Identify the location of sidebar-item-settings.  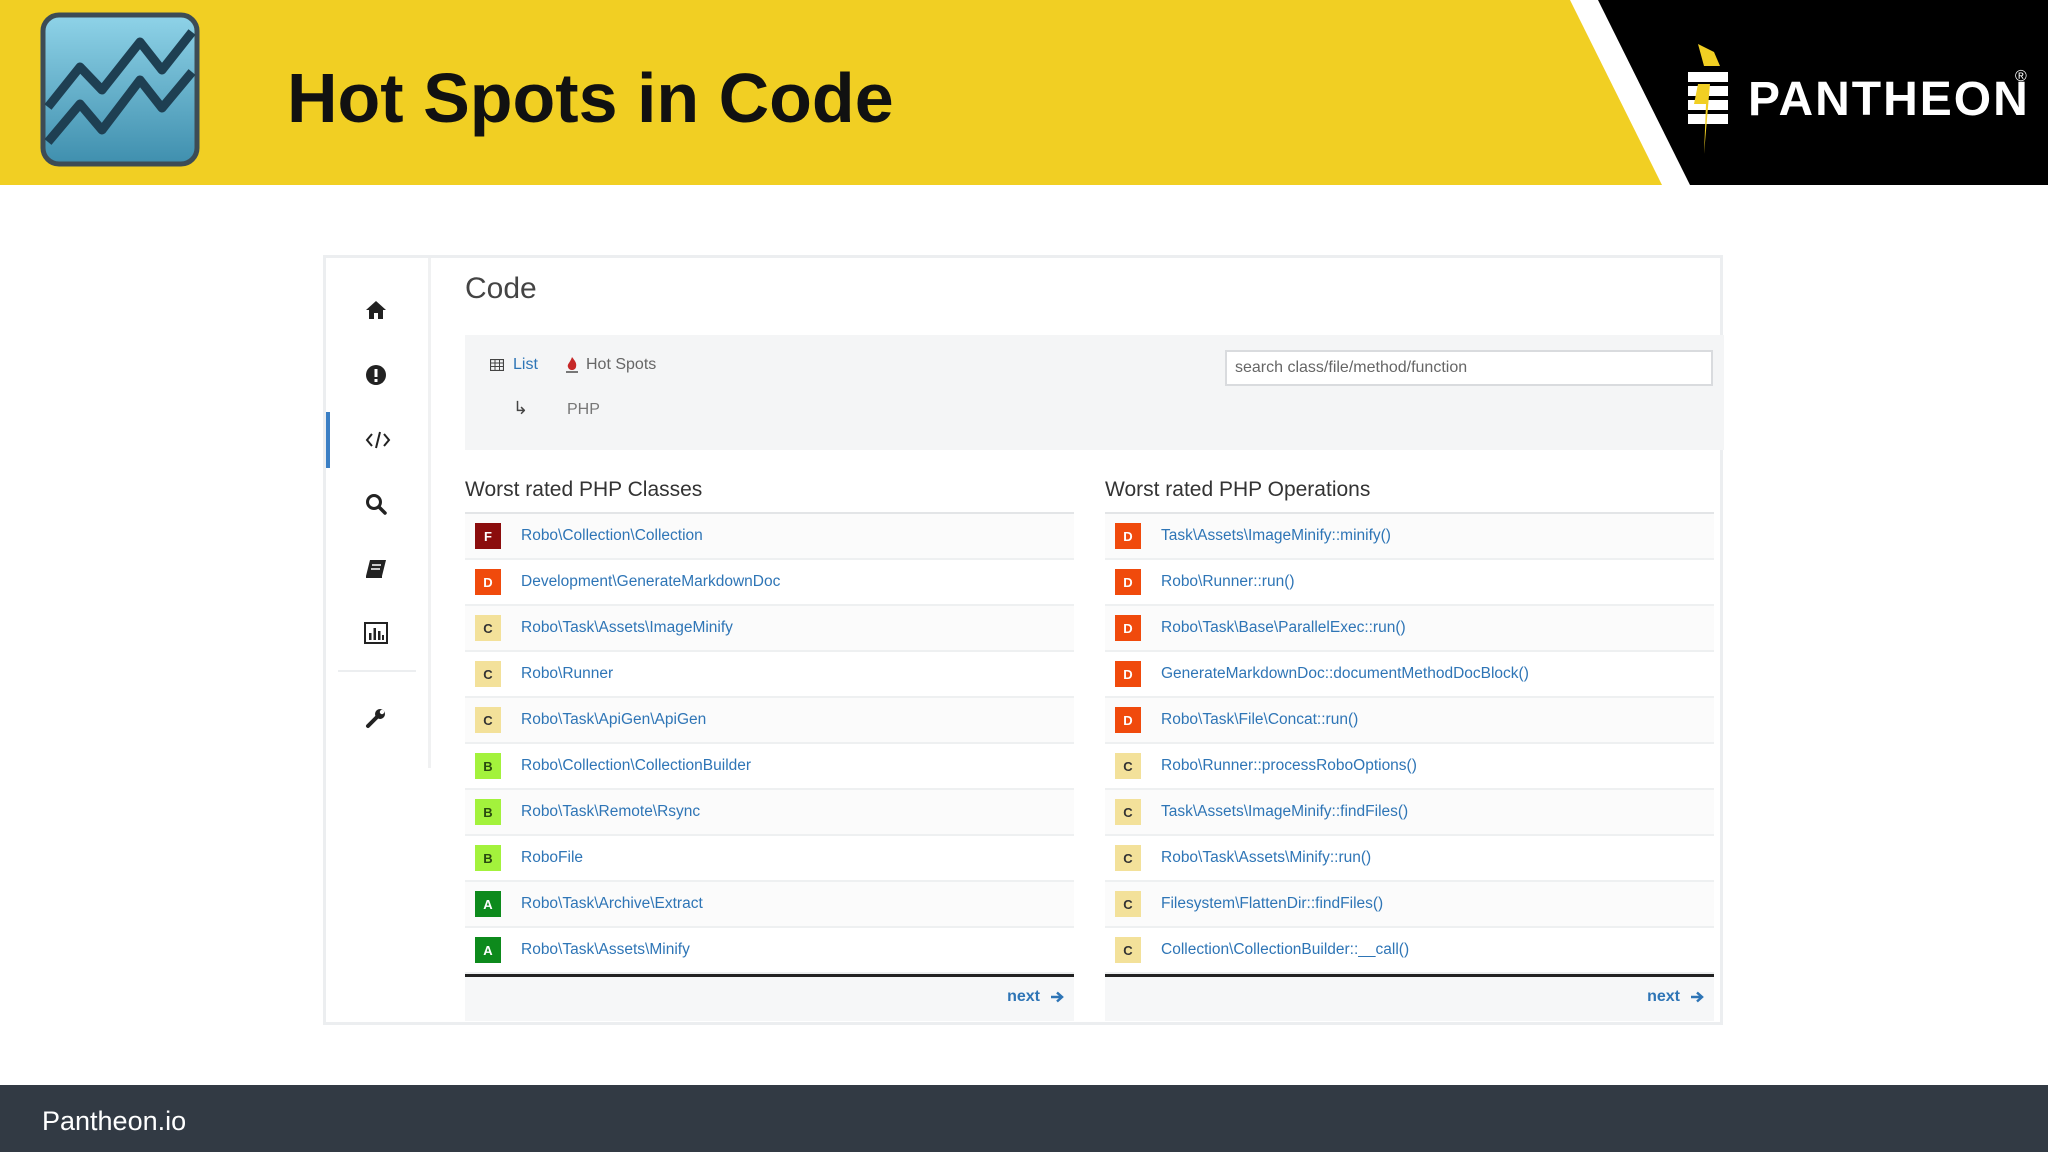
(376, 718).